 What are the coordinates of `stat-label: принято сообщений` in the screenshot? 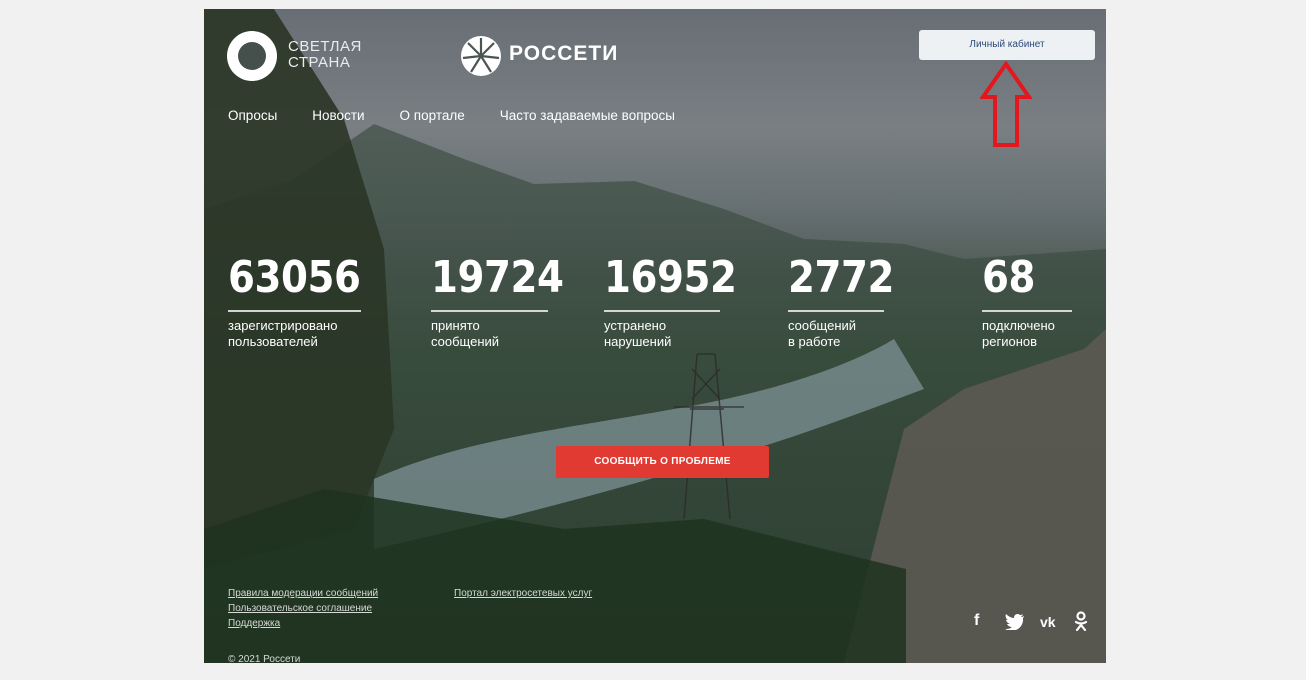 It's located at (465, 333).